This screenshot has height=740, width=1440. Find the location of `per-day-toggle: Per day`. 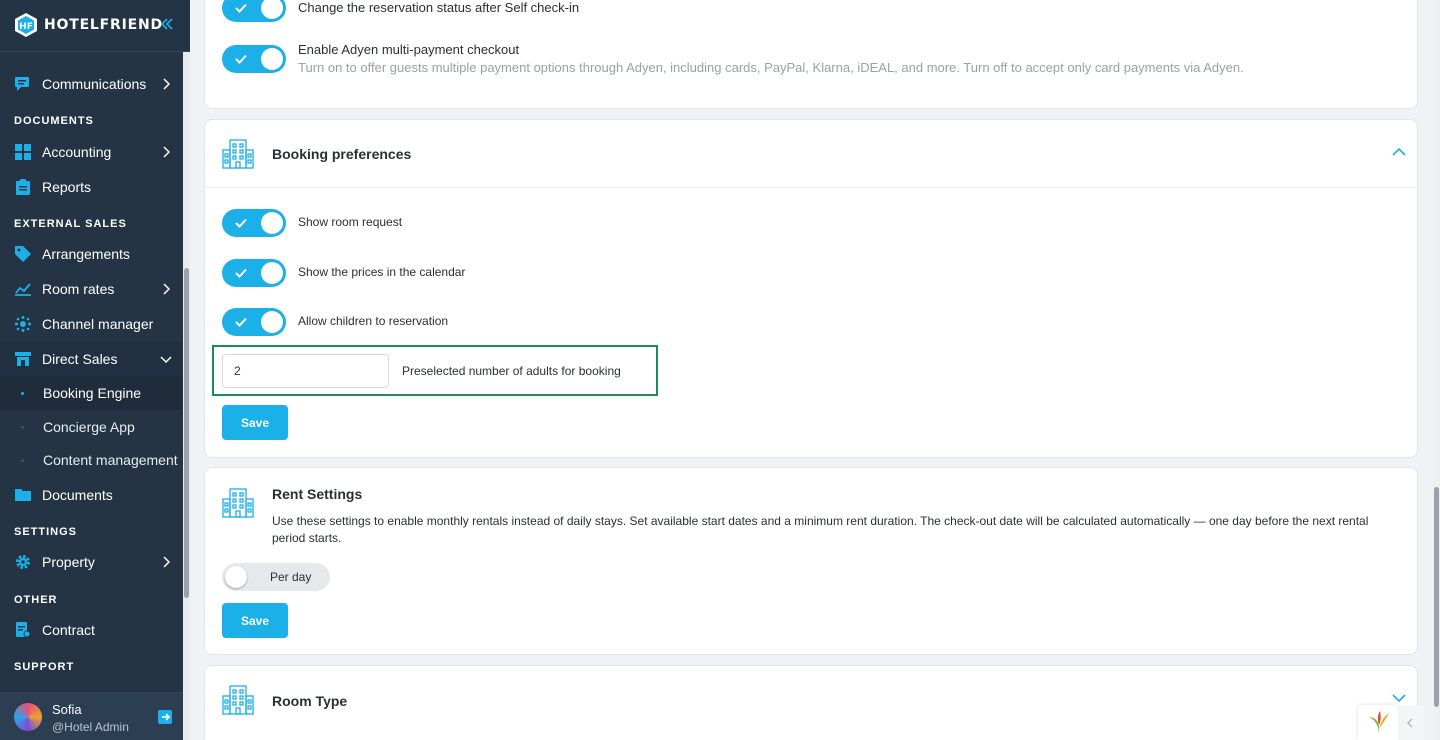

per-day-toggle: Per day is located at coordinates (276, 577).